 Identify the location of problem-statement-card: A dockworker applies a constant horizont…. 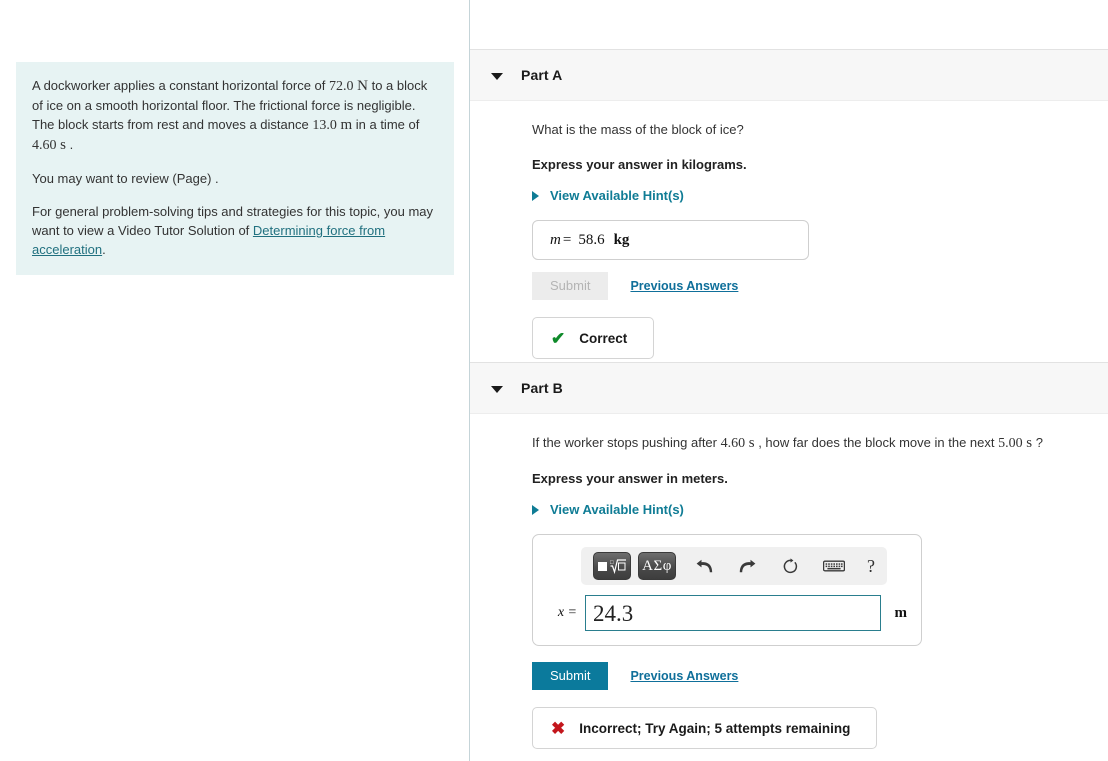
(235, 168).